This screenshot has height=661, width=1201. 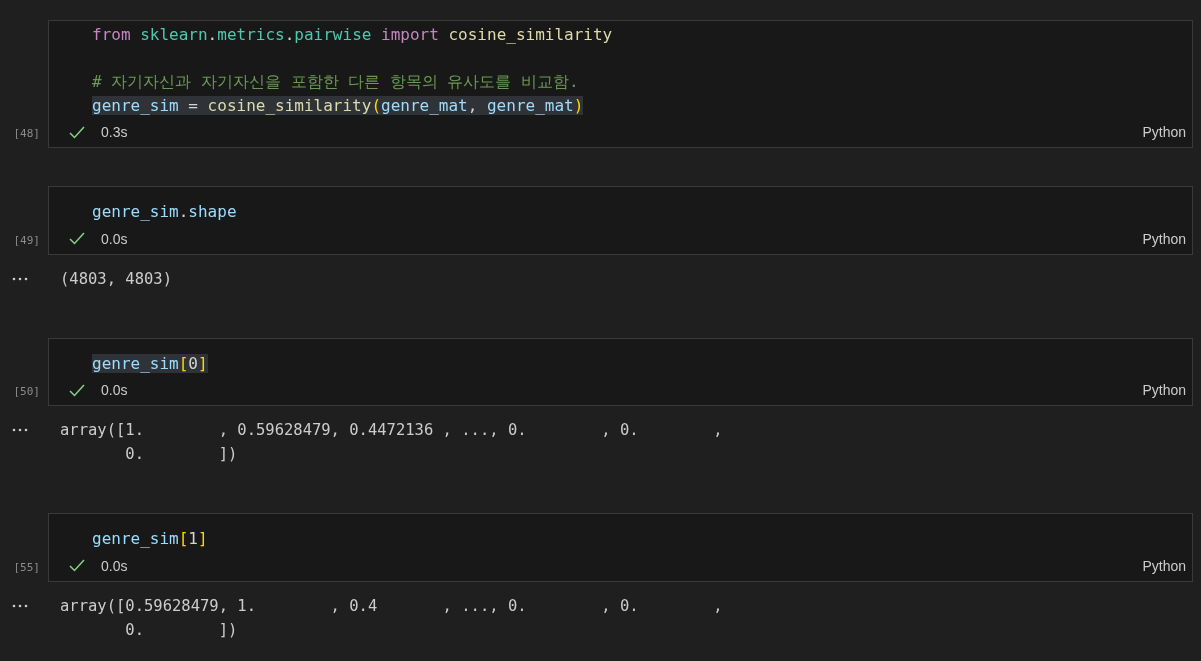 I want to click on code-line: genre_sim[1], so click(x=150, y=538).